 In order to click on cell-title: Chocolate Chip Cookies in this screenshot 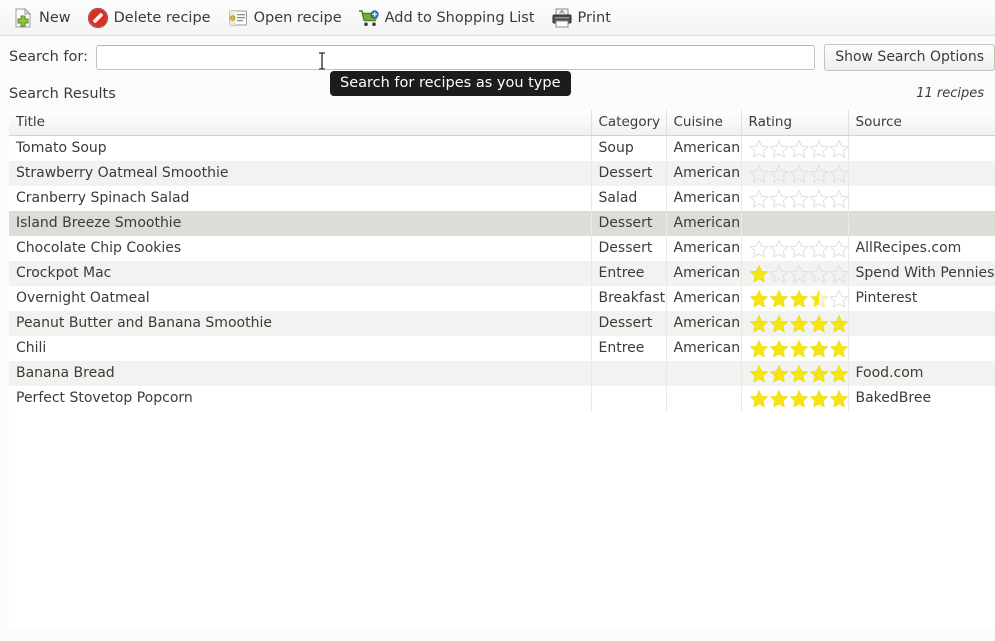, I will do `click(300, 248)`.